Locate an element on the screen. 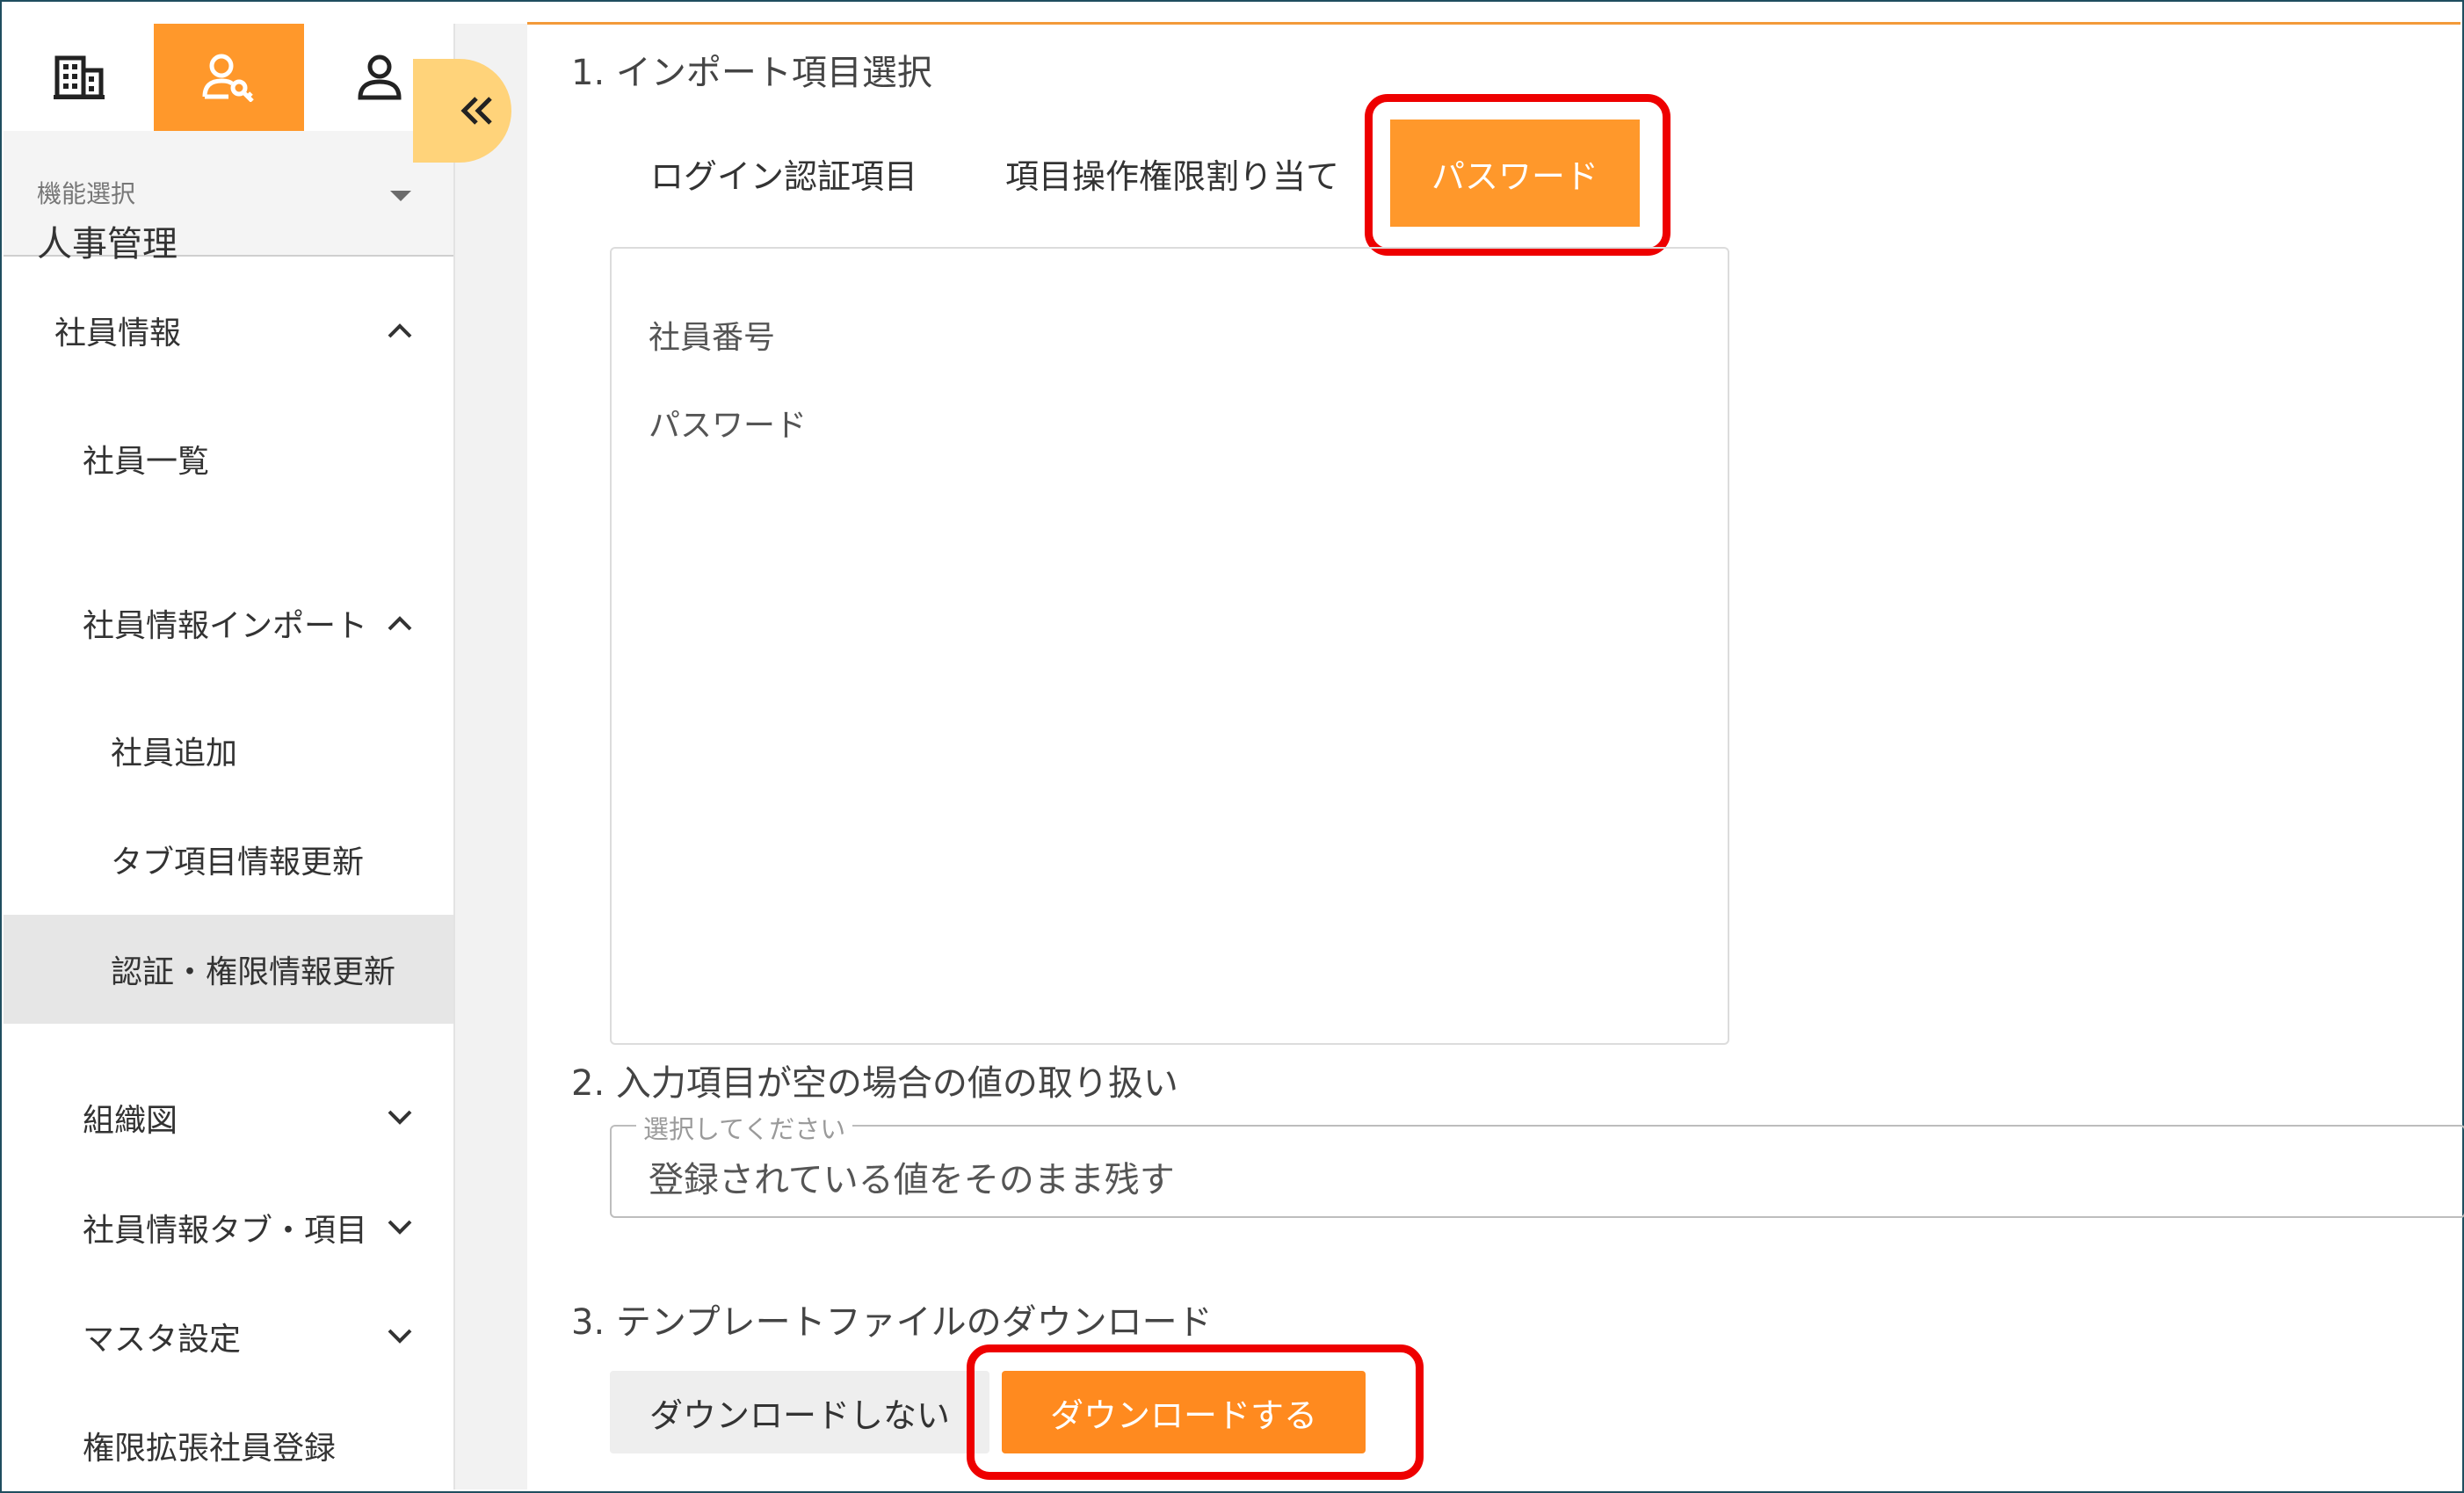 This screenshot has height=1493, width=2464. sidebar-item-label: 権限拡張社員登録 is located at coordinates (210, 1449).